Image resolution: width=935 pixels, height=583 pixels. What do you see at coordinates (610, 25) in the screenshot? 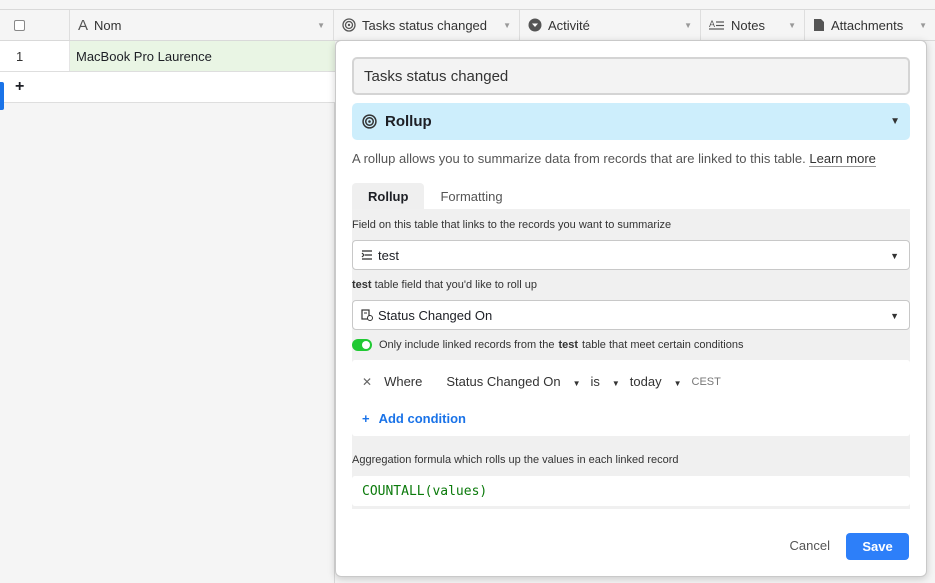
I see `column-header-activite: Activité ▼` at bounding box center [610, 25].